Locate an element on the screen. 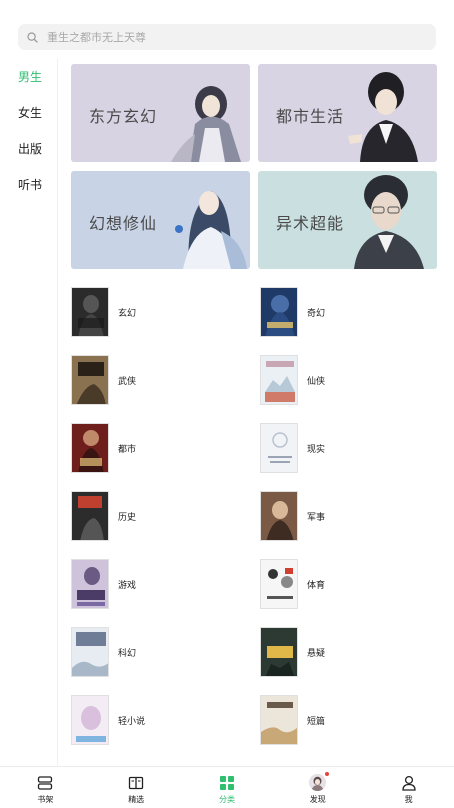 This screenshot has height=808, width=454. tab-label: 发现 is located at coordinates (317, 799).